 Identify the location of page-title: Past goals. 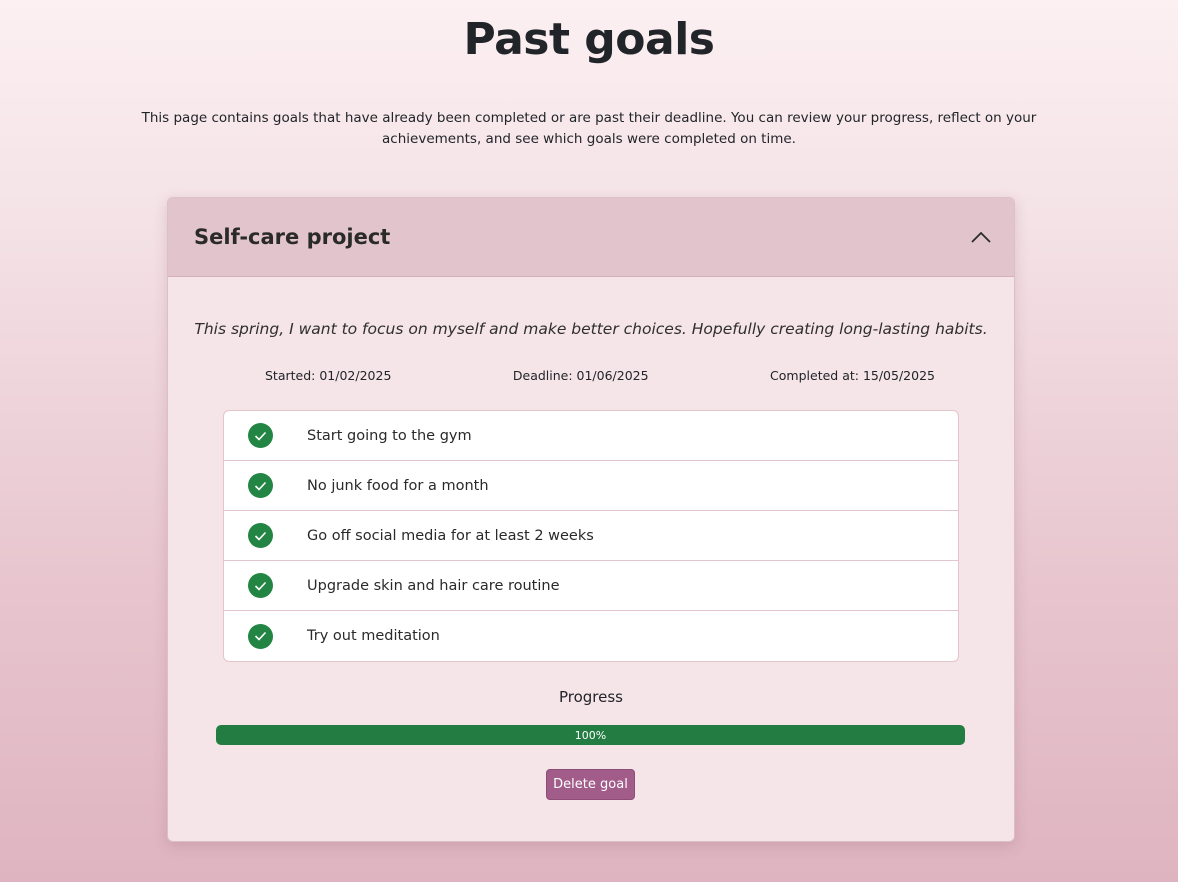
(589, 39).